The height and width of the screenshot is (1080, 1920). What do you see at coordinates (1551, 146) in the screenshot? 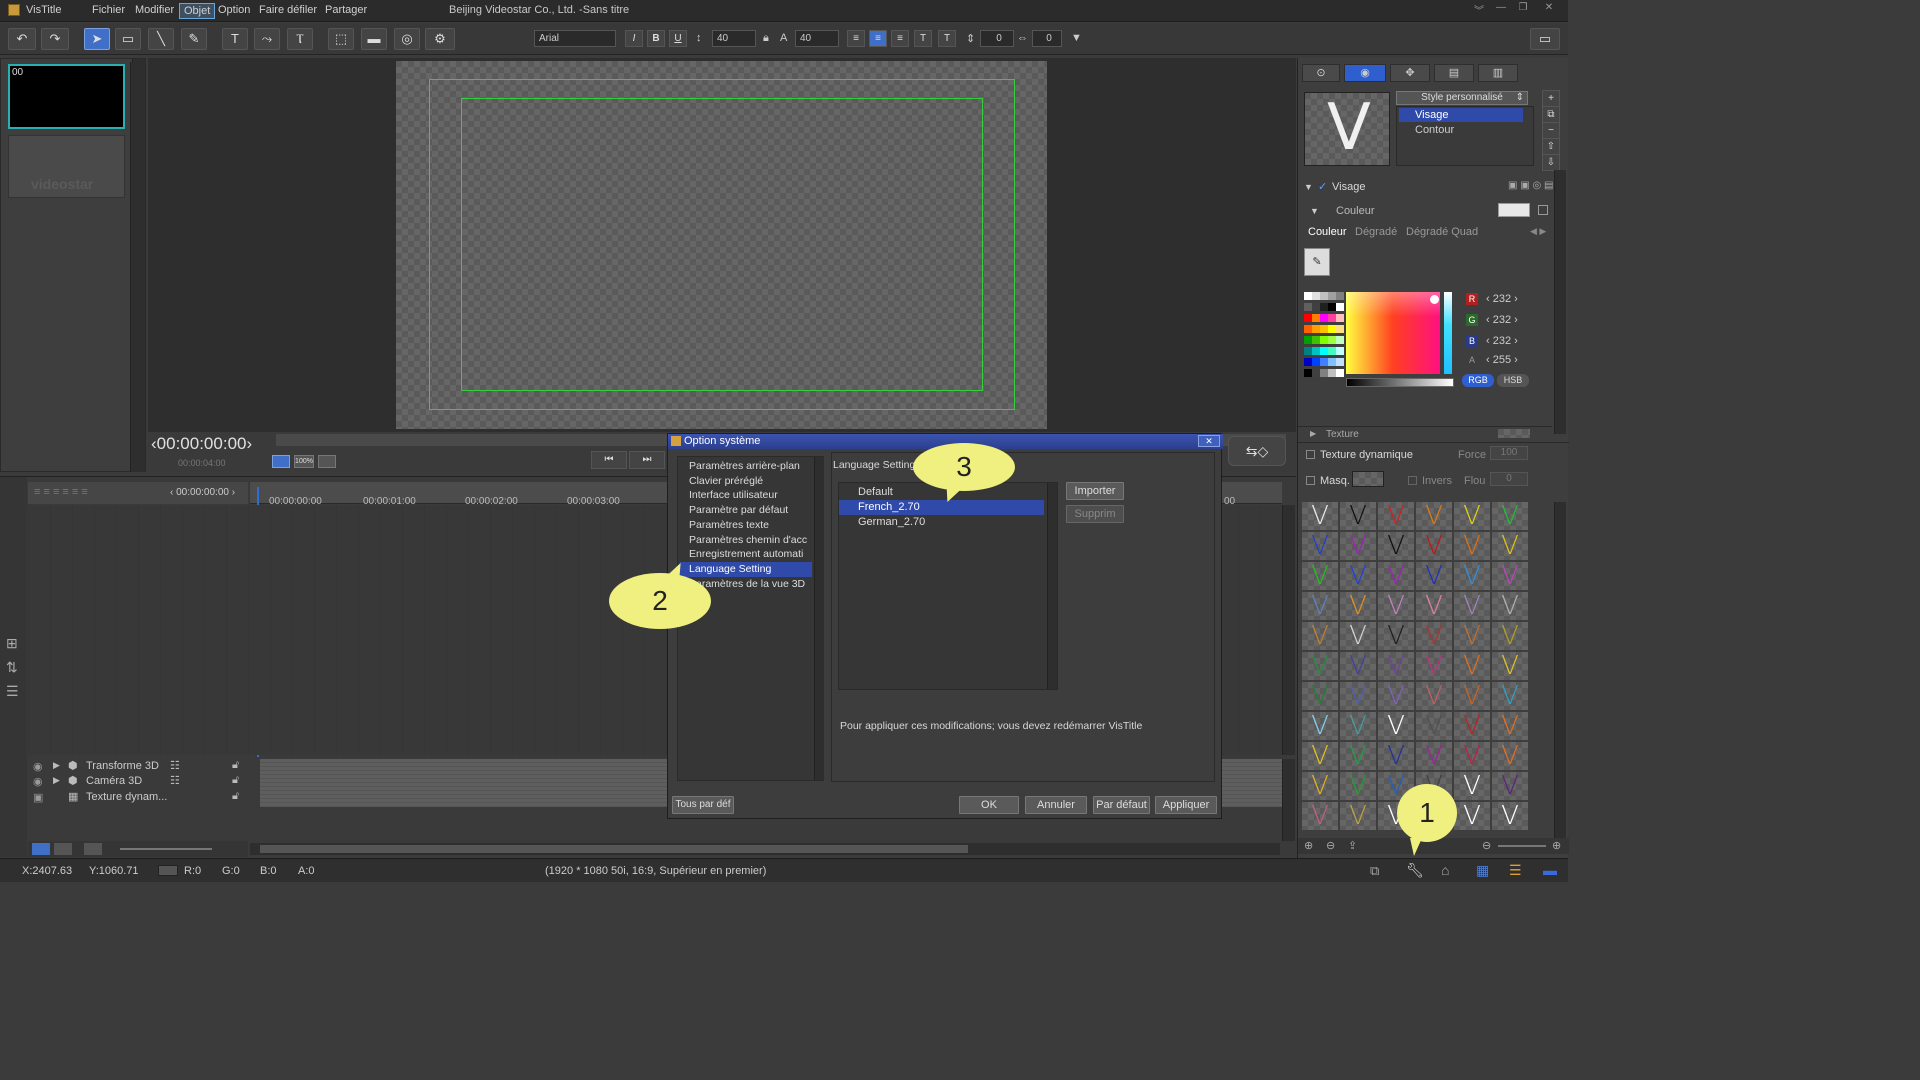
I see `move-up-button: ⇧` at bounding box center [1551, 146].